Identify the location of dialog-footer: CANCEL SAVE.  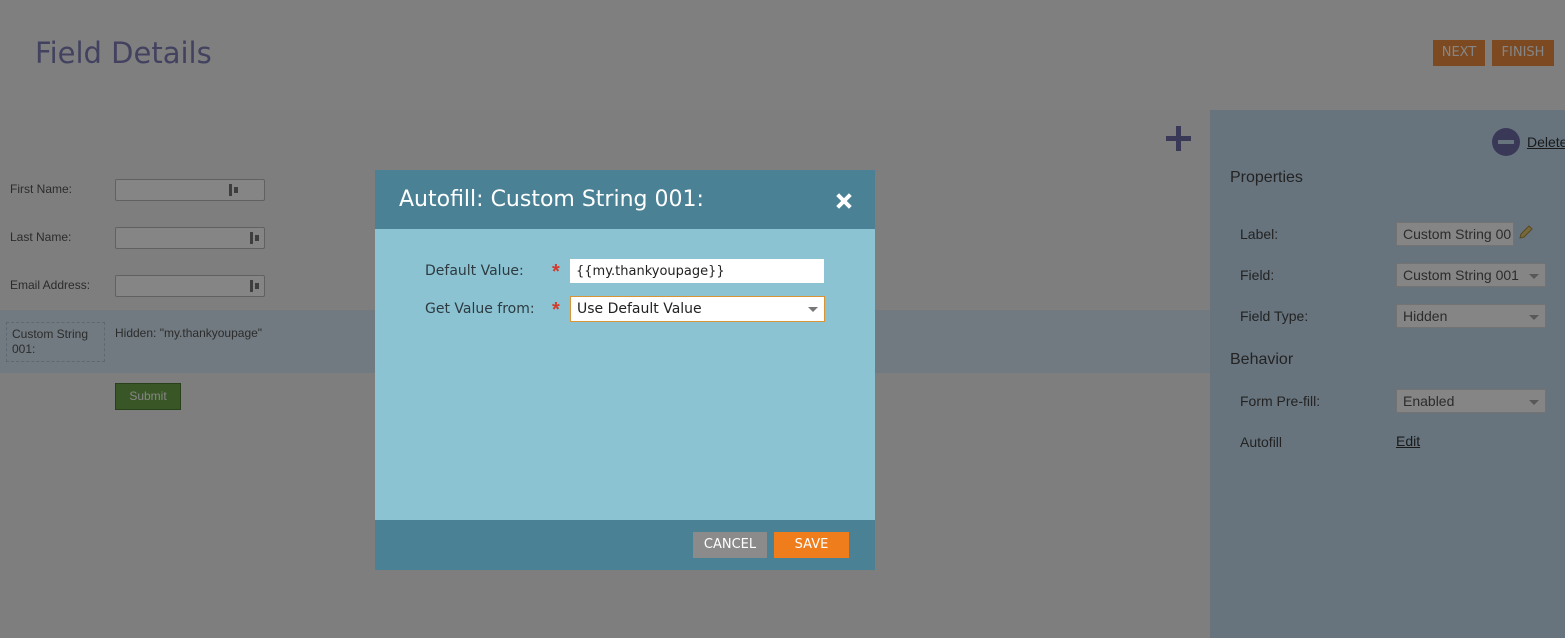
(625, 545).